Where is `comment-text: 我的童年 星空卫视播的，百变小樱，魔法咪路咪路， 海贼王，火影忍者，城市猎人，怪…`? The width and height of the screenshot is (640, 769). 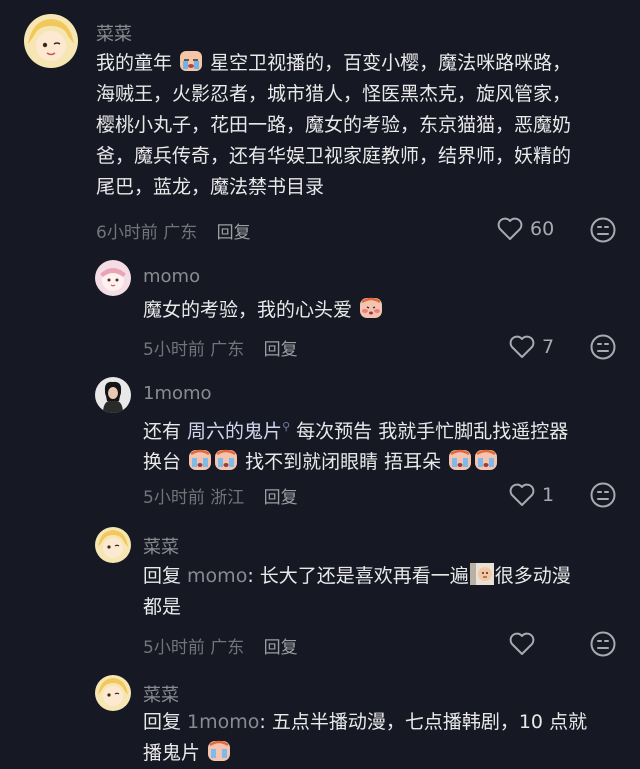
comment-text: 我的童年 星空卫视播的，百变小樱，魔法咪路咪路， 海贼王，火影忍者，城市猎人，怪… is located at coordinates (333, 125).